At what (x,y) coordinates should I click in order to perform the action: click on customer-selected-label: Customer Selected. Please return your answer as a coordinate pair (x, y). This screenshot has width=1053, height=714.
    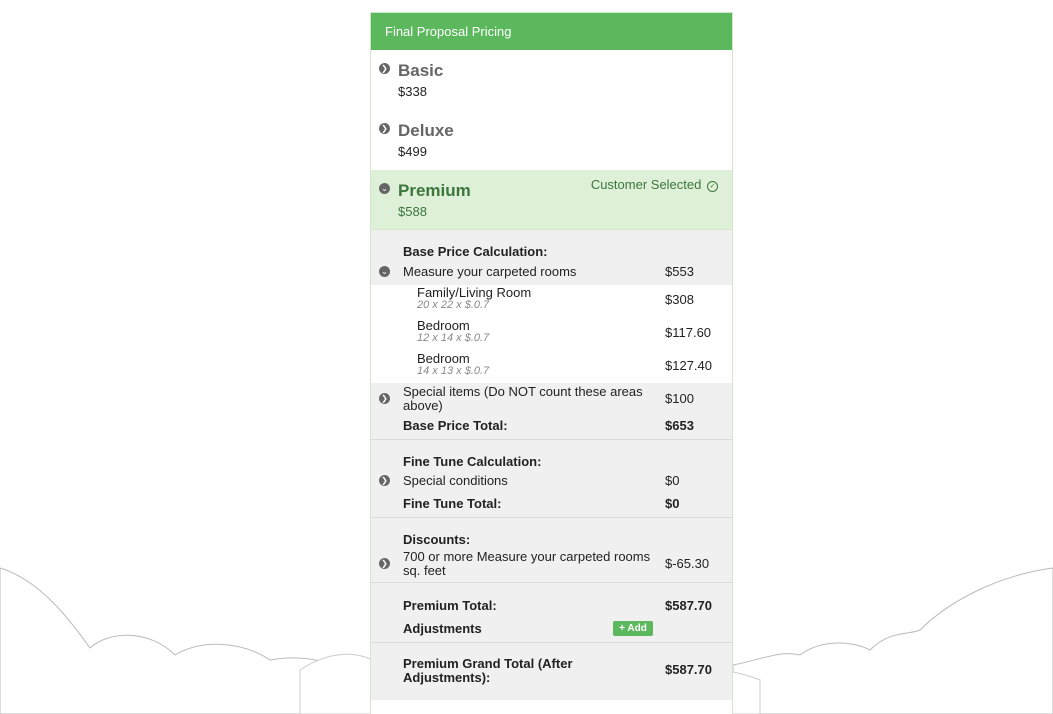
    Looking at the image, I should click on (646, 184).